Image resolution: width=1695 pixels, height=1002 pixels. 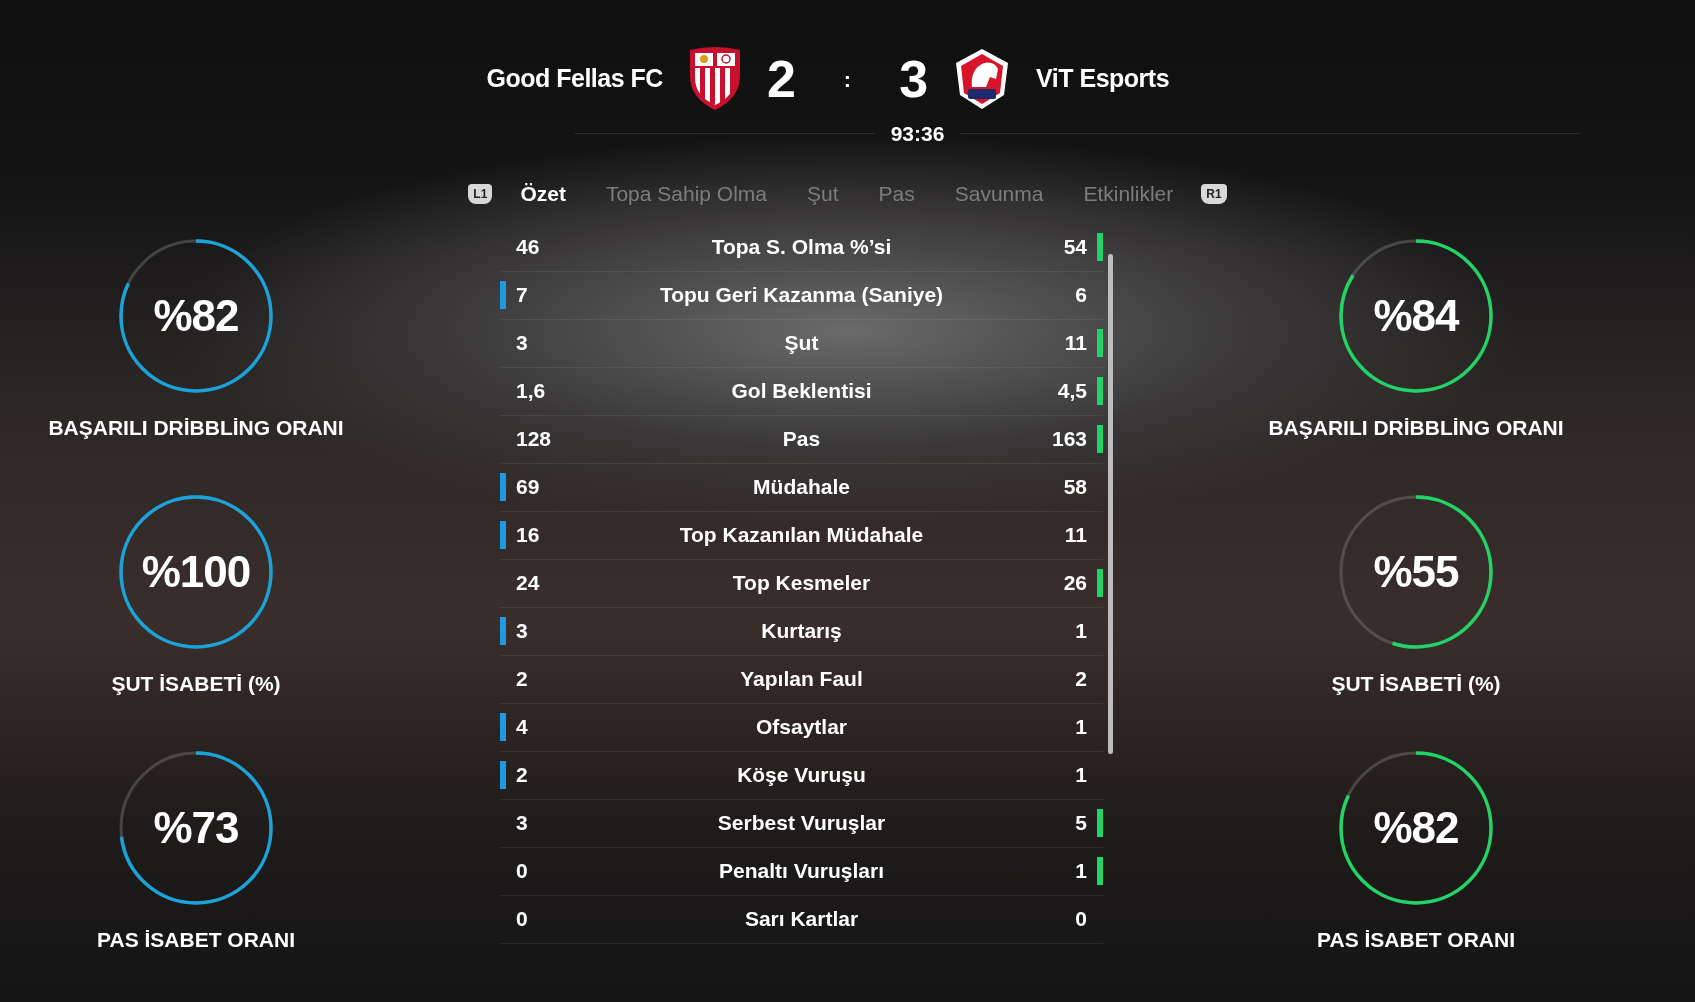 I want to click on tab: Şut, so click(x=823, y=193).